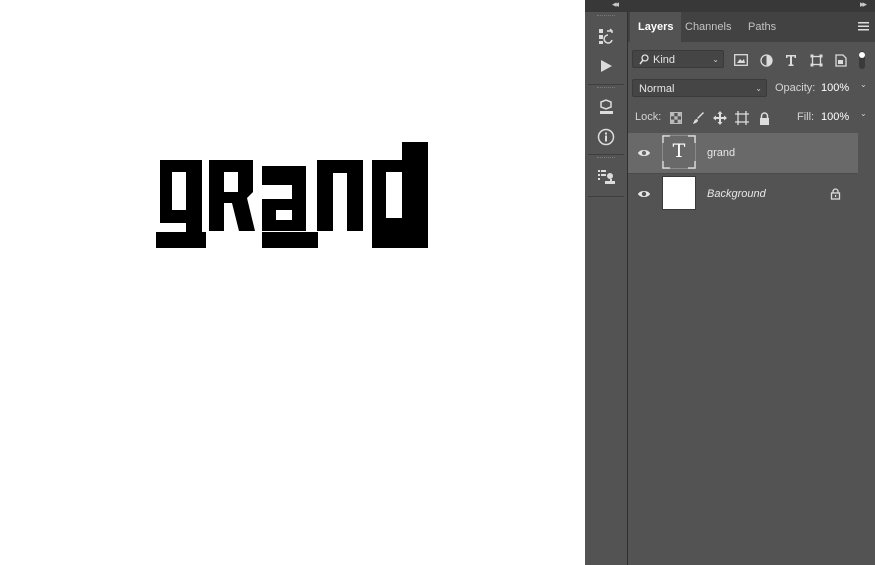 This screenshot has height=565, width=875. What do you see at coordinates (615, 5) in the screenshot?
I see `collapse-left-icon: ◂◂` at bounding box center [615, 5].